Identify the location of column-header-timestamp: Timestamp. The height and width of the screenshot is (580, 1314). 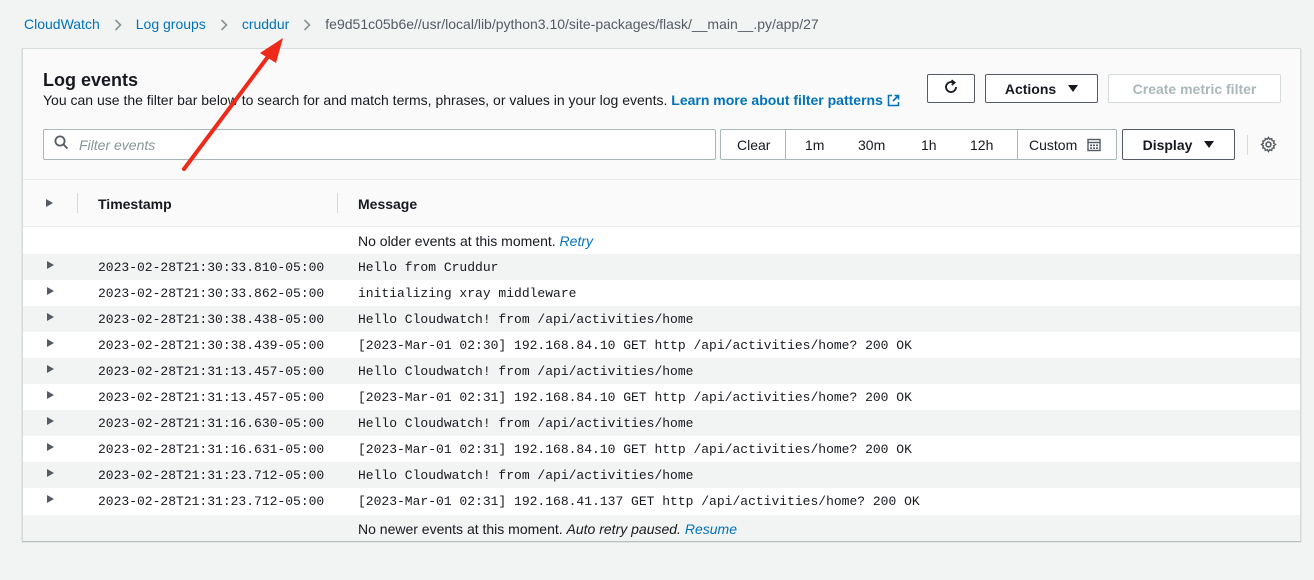
(135, 204).